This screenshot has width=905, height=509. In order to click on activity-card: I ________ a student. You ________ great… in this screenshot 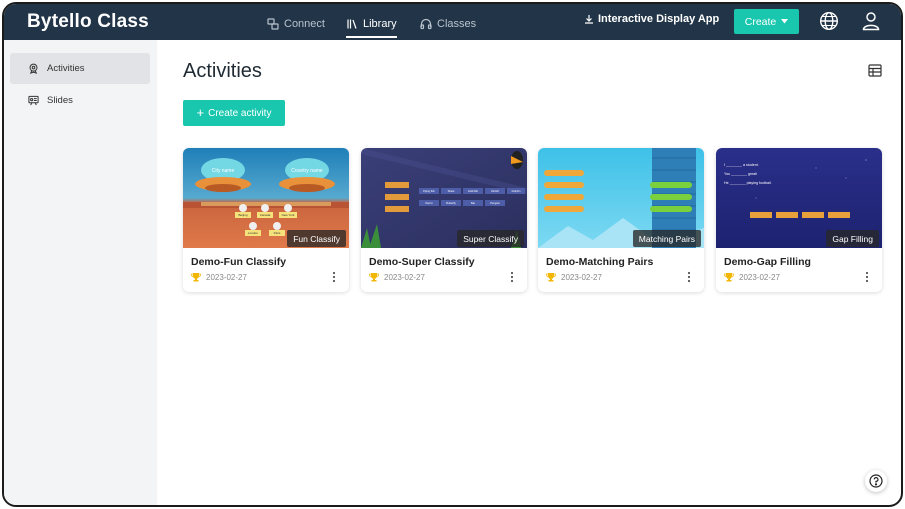, I will do `click(799, 220)`.